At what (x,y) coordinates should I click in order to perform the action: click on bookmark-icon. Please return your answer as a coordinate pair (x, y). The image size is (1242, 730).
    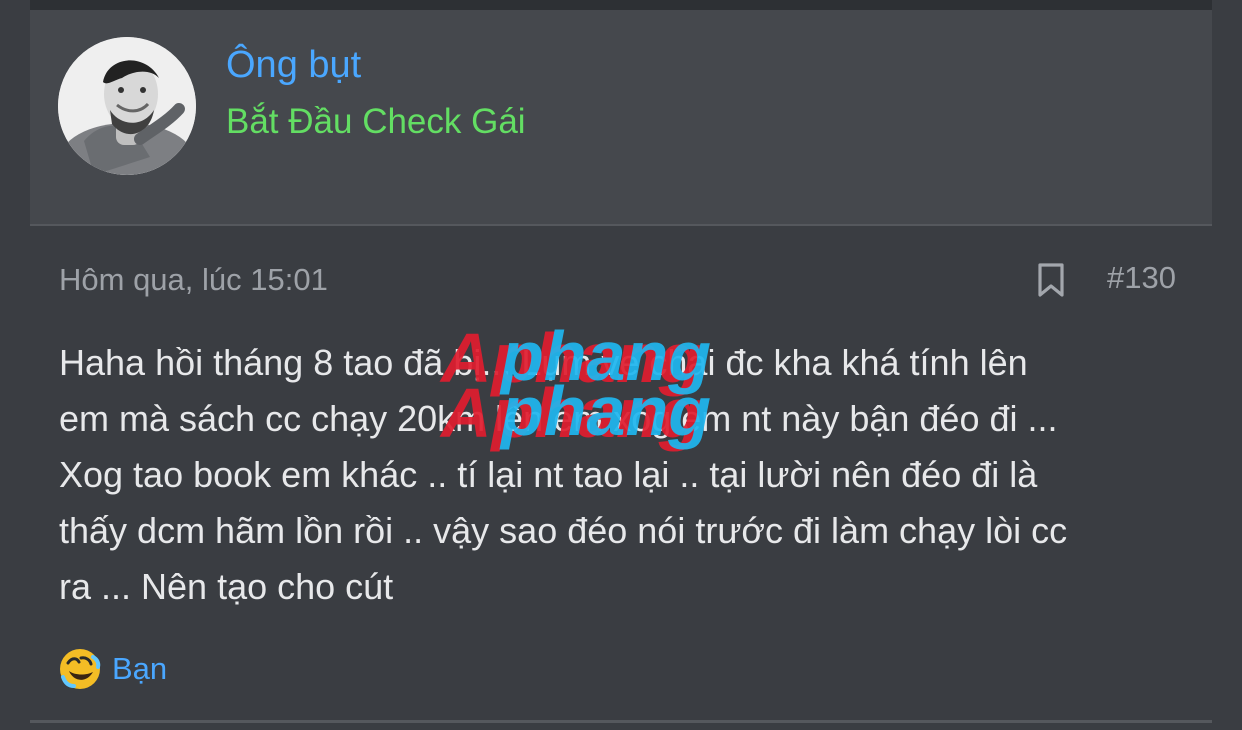
    Looking at the image, I should click on (1051, 280).